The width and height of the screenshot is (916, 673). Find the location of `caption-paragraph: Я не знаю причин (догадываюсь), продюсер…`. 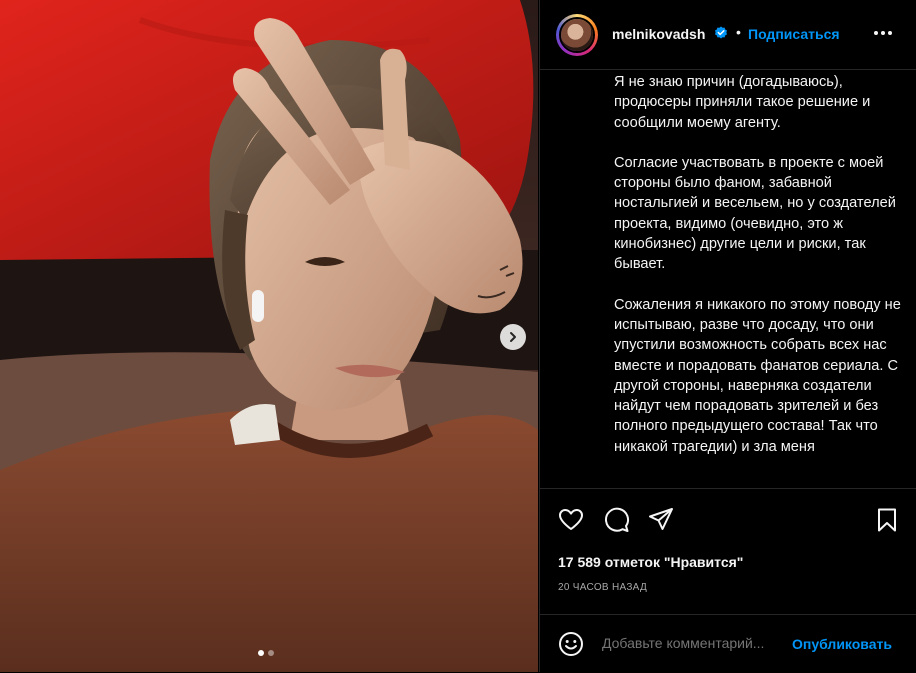

caption-paragraph: Я не знаю причин (догадываюсь), продюсер… is located at coordinates (742, 102).